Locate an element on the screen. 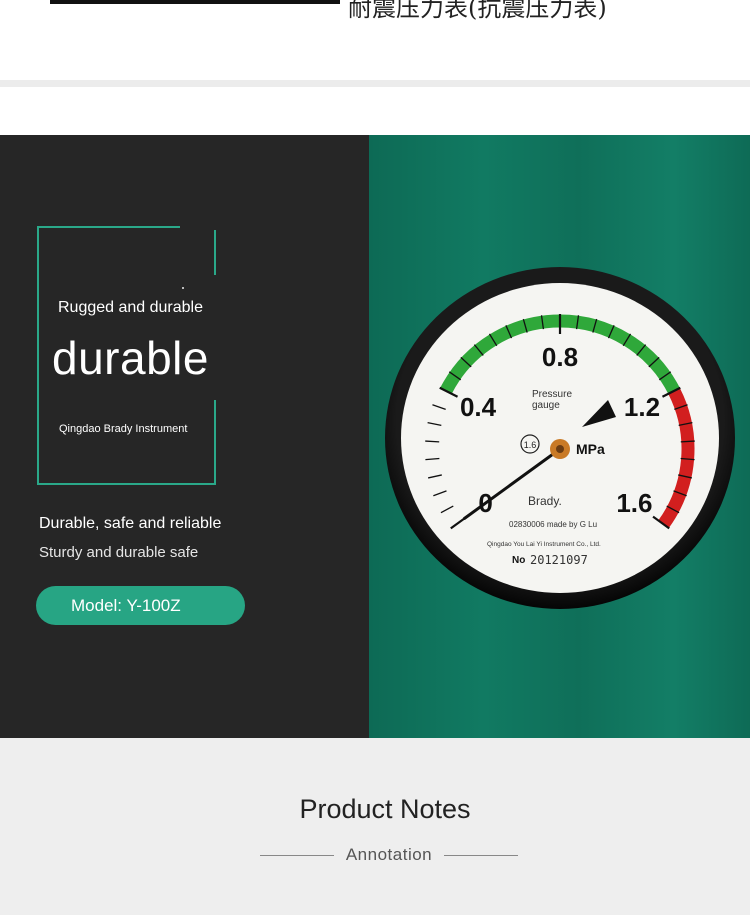  section-gap is located at coordinates (375, 83).